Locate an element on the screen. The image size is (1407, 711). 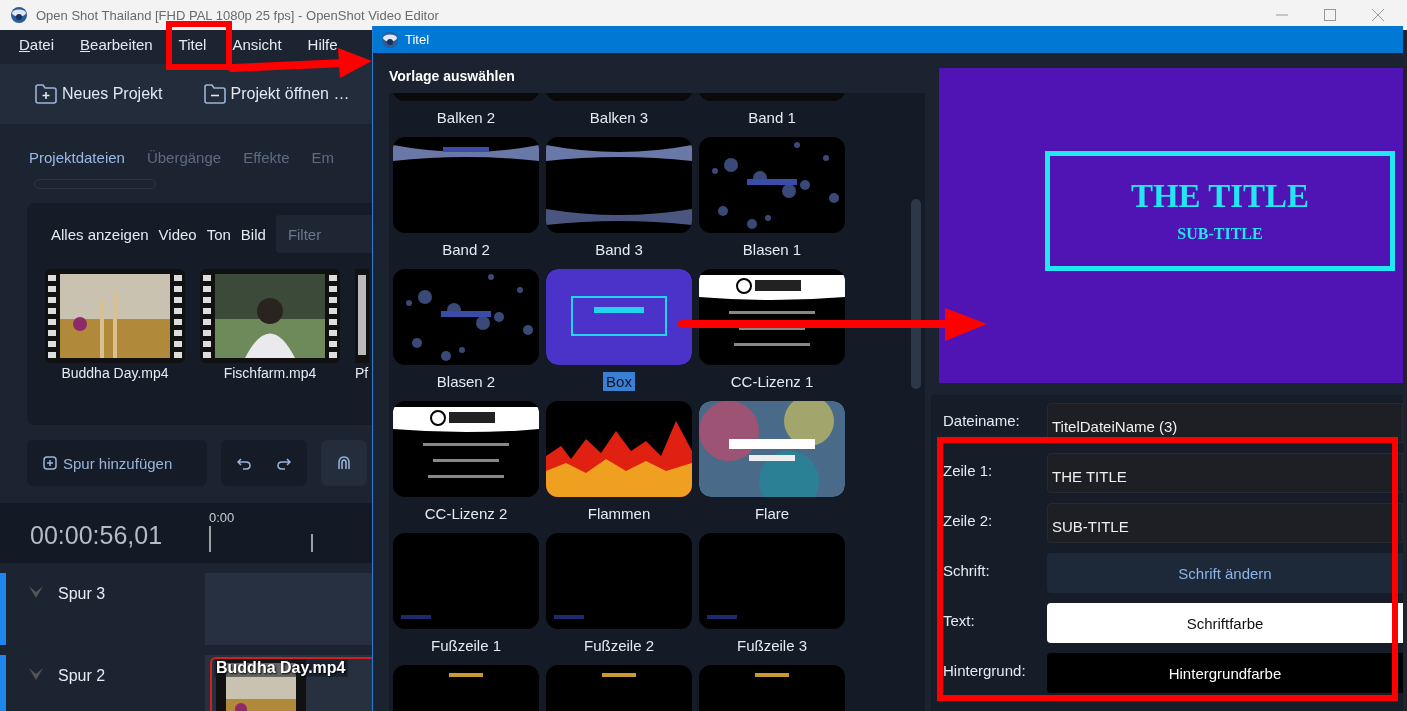
close-icon is located at coordinates (1378, 15).